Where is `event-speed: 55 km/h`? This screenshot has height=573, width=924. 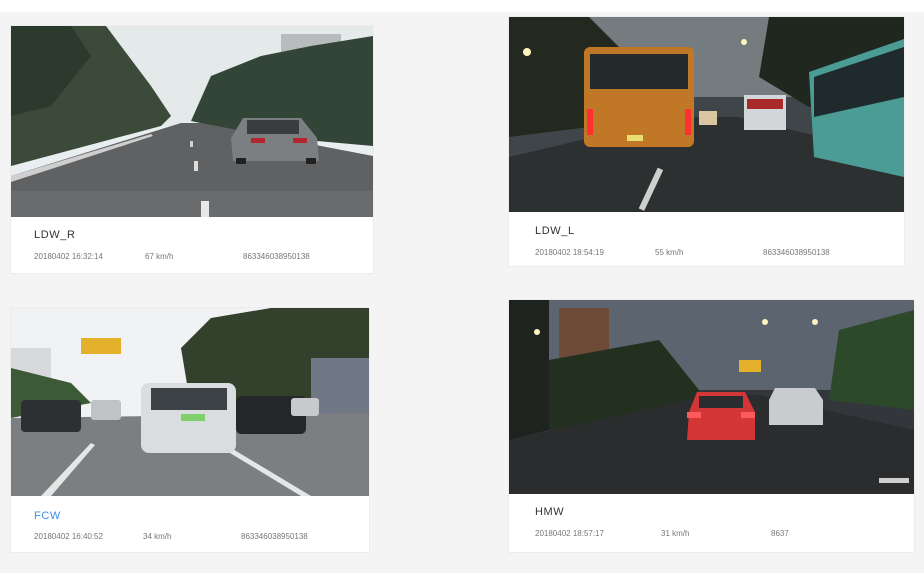
event-speed: 55 km/h is located at coordinates (669, 252).